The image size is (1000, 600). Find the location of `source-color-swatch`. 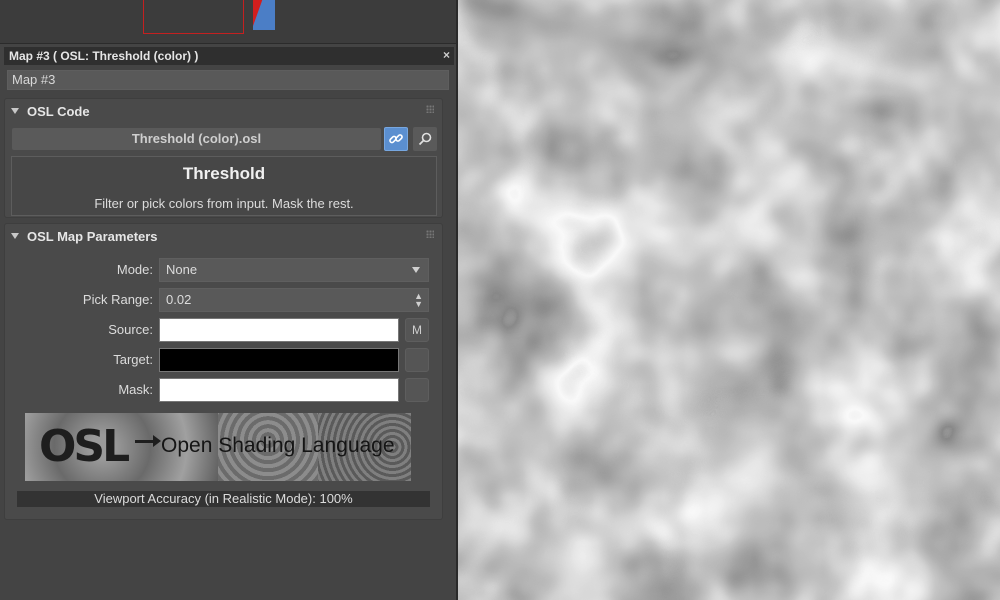

source-color-swatch is located at coordinates (279, 330).